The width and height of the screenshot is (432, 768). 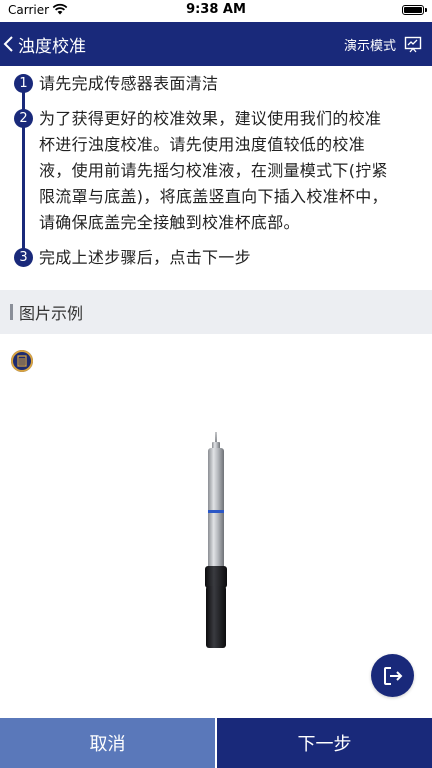 I want to click on next-step-button: 下一步, so click(x=324, y=743).